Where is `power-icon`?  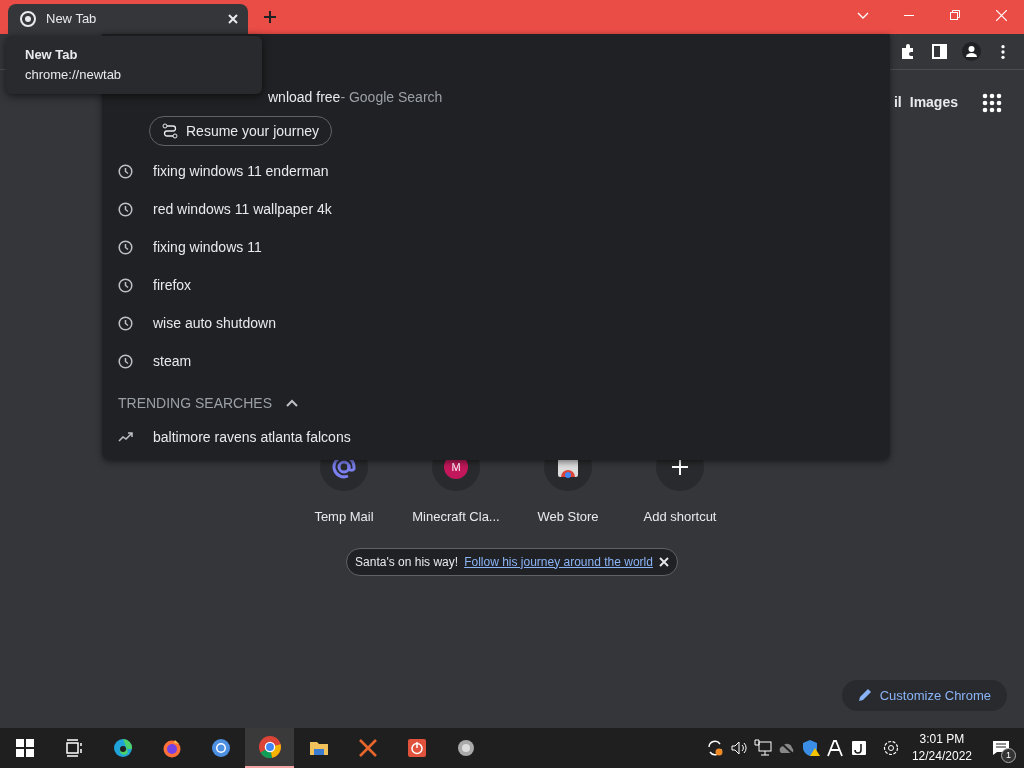
power-icon is located at coordinates (416, 748).